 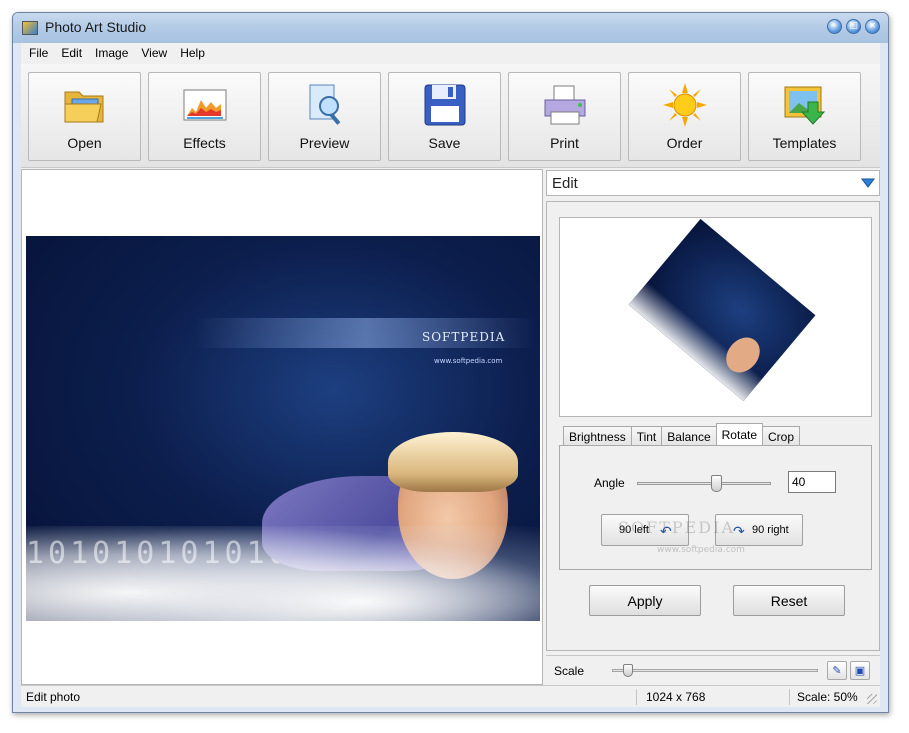 I want to click on preview-label: Preview, so click(x=324, y=143).